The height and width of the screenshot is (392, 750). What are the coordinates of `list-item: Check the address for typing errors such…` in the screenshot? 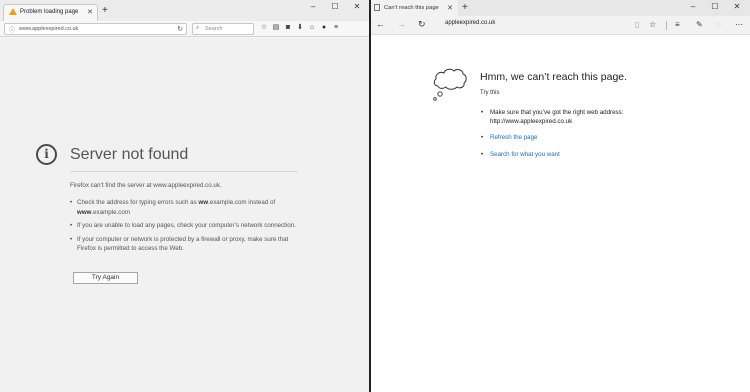 It's located at (185, 207).